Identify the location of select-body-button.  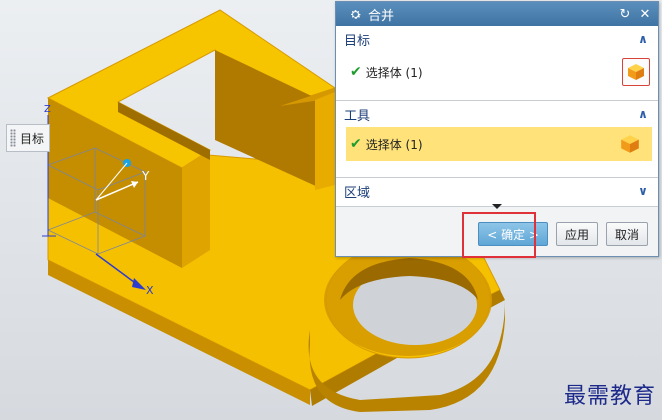
(636, 72).